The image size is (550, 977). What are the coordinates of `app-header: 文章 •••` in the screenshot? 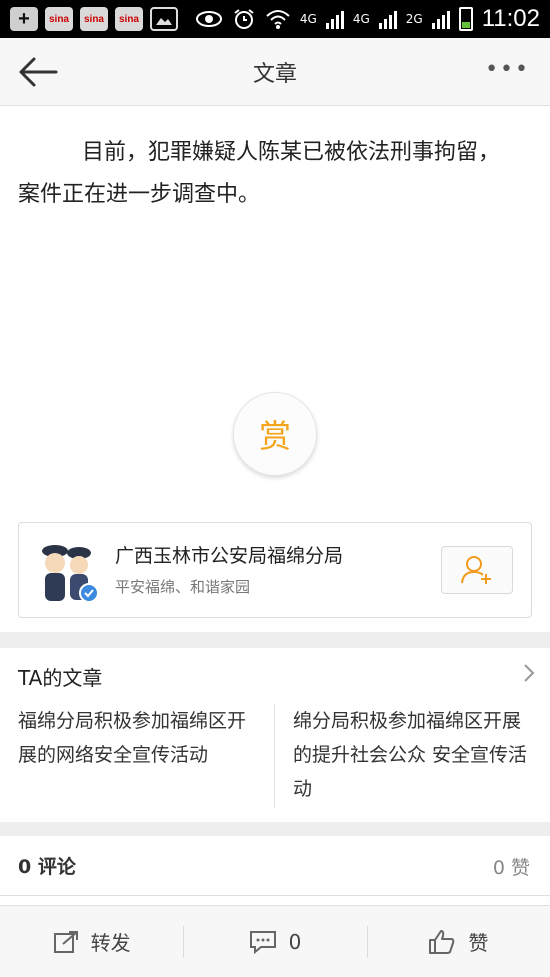 It's located at (275, 72).